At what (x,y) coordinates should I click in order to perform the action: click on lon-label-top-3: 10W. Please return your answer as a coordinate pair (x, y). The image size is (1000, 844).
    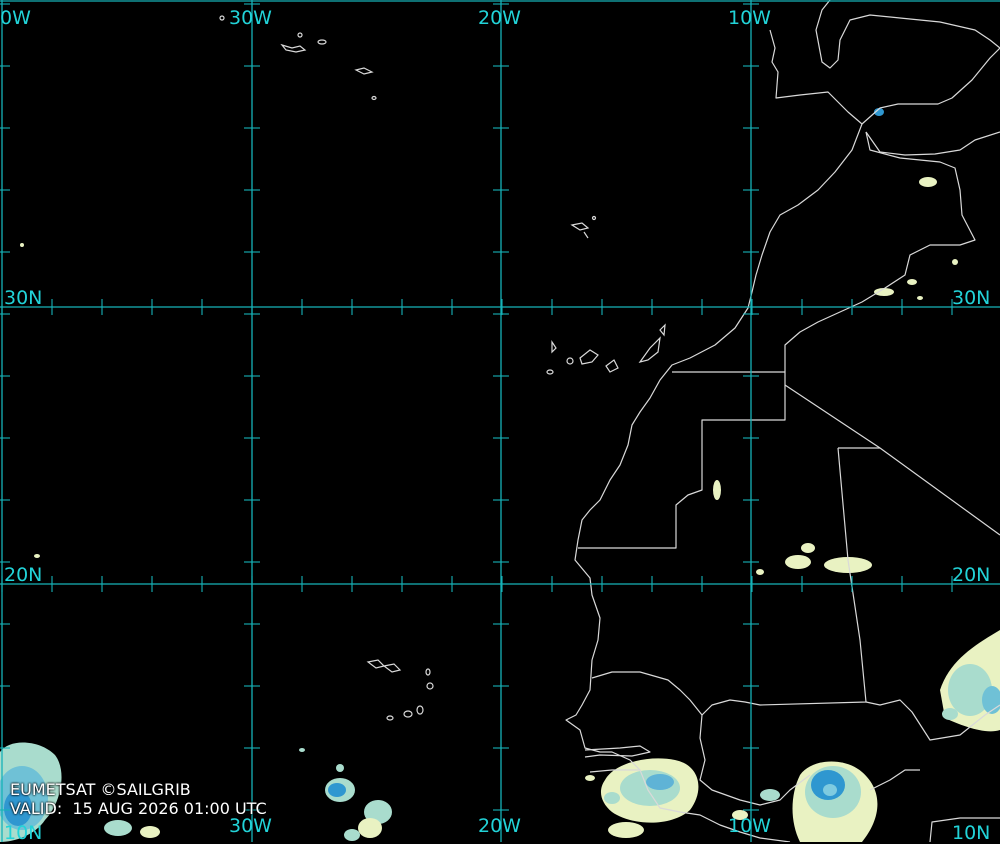
    Looking at the image, I should click on (749, 18).